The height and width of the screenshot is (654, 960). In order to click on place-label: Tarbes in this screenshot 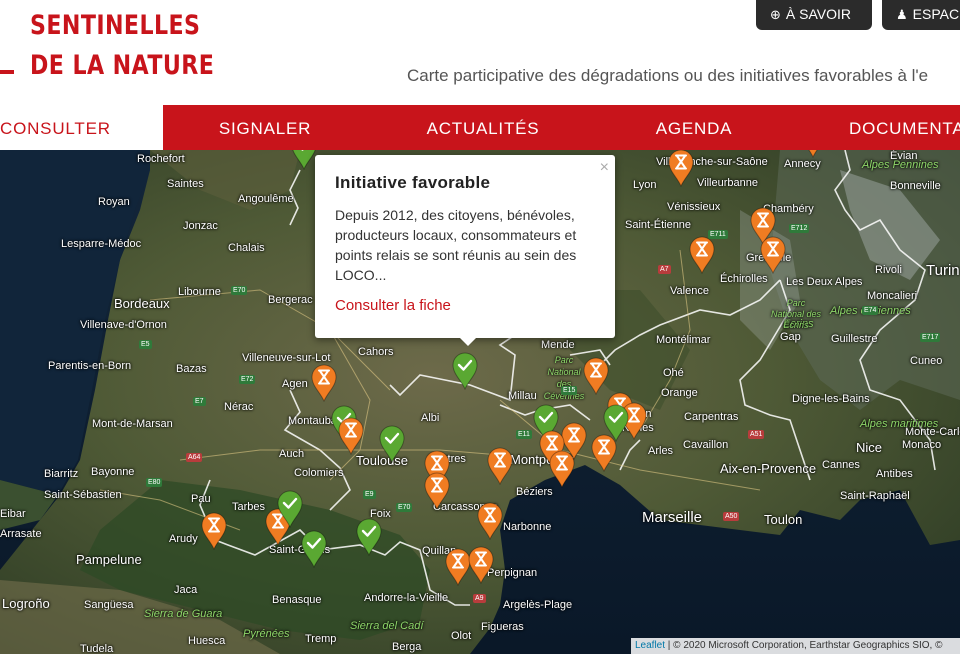, I will do `click(249, 507)`.